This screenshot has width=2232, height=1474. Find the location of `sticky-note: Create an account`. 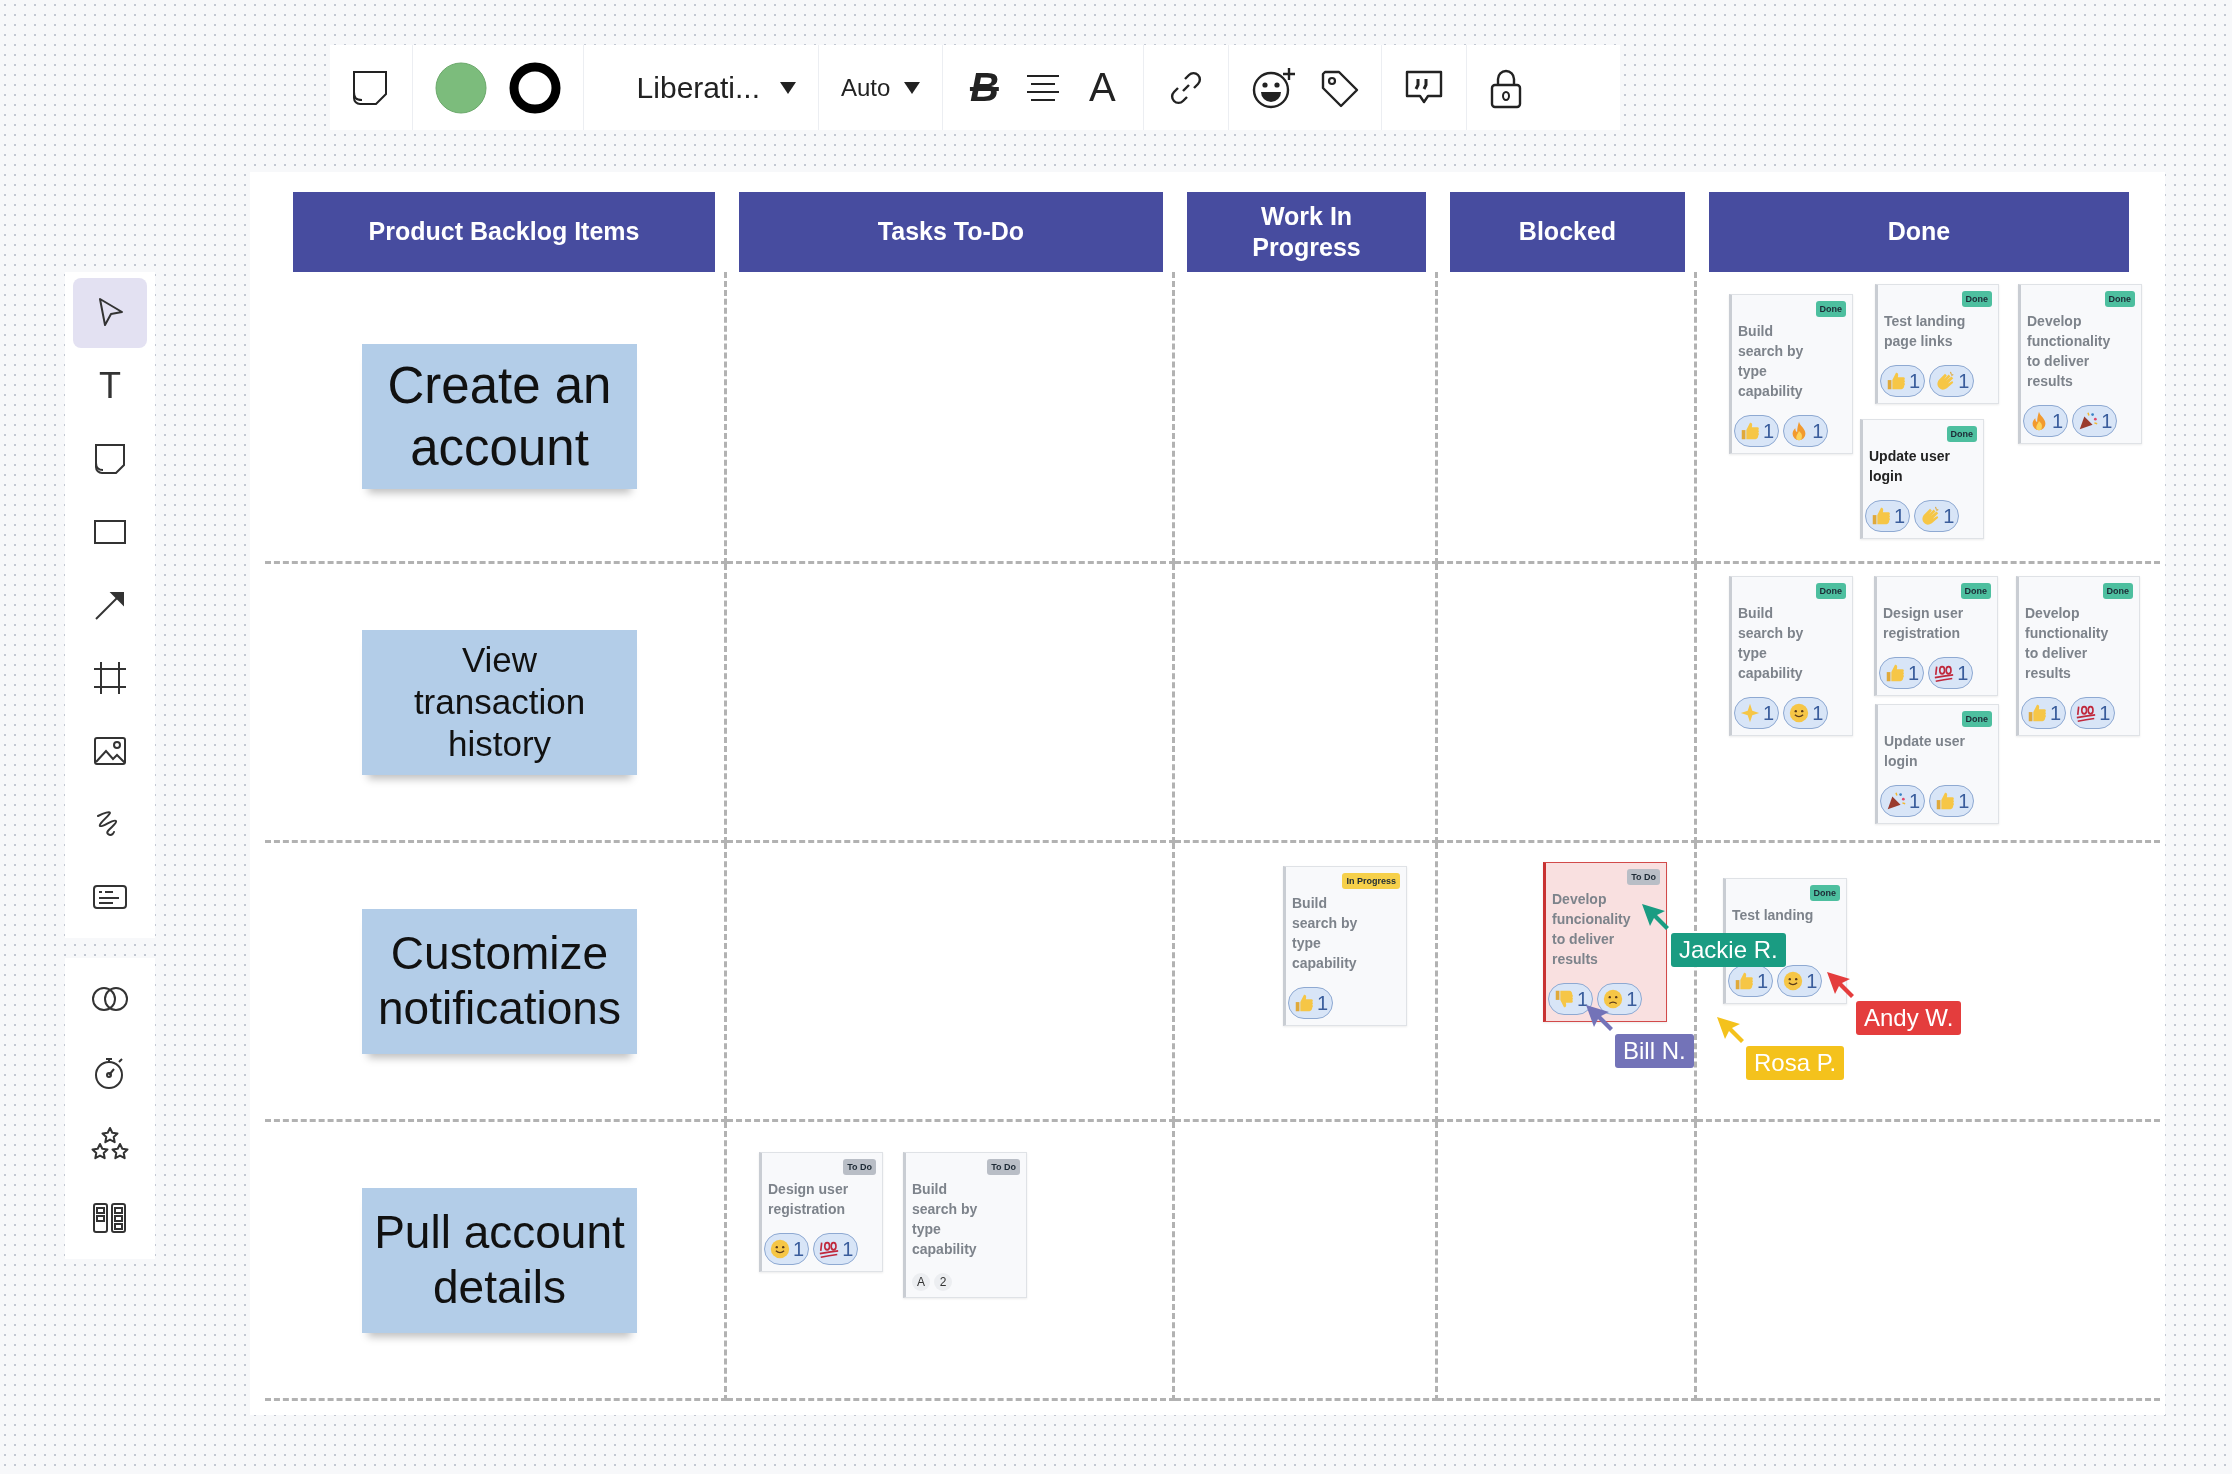

sticky-note: Create an account is located at coordinates (499, 416).